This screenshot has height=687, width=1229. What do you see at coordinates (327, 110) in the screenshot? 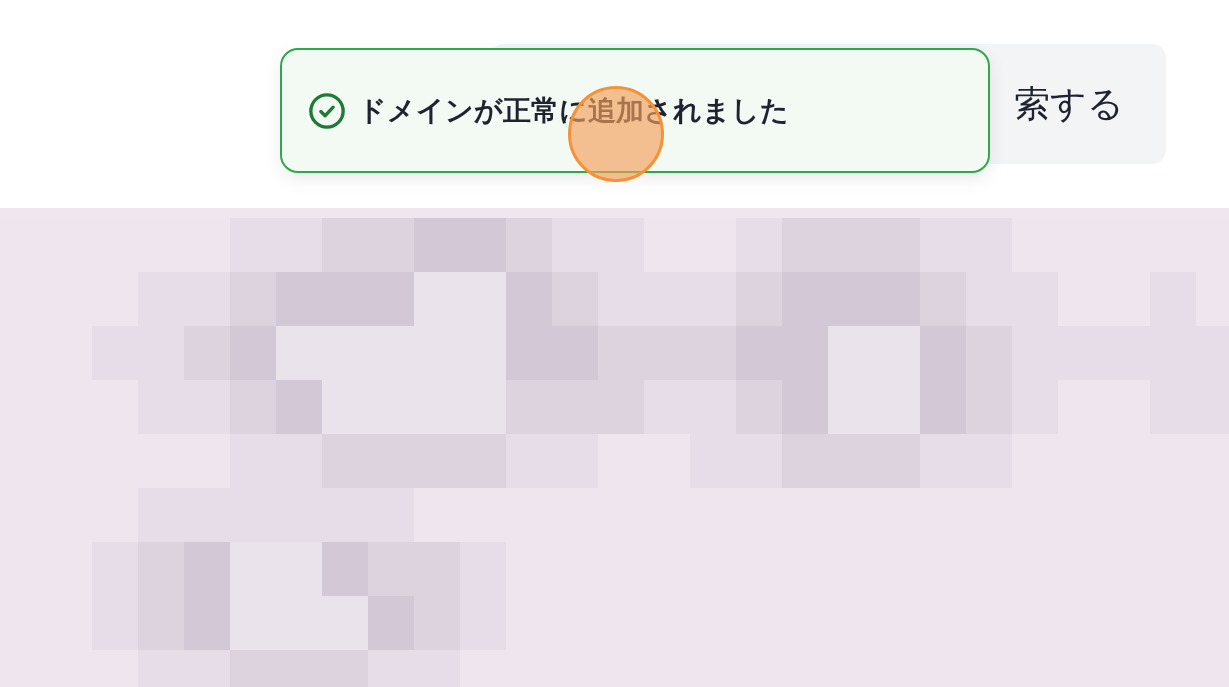
I see `check-circle-icon` at bounding box center [327, 110].